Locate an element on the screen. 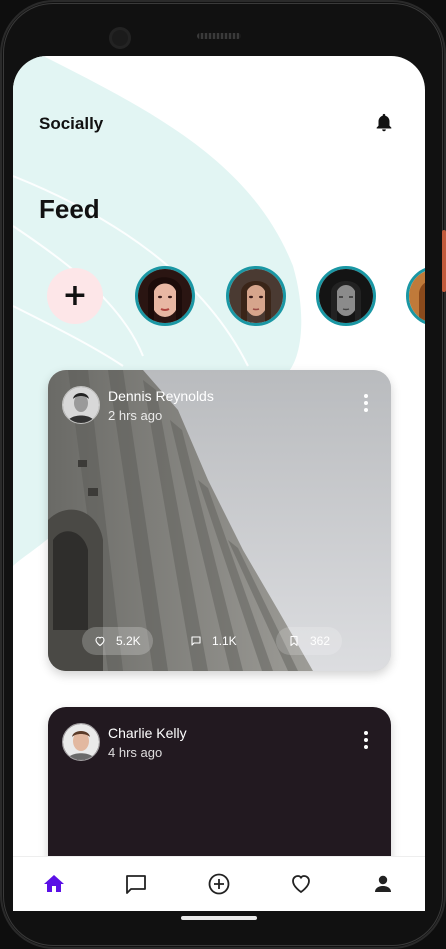 The image size is (446, 949). bottom-navigation is located at coordinates (219, 883).